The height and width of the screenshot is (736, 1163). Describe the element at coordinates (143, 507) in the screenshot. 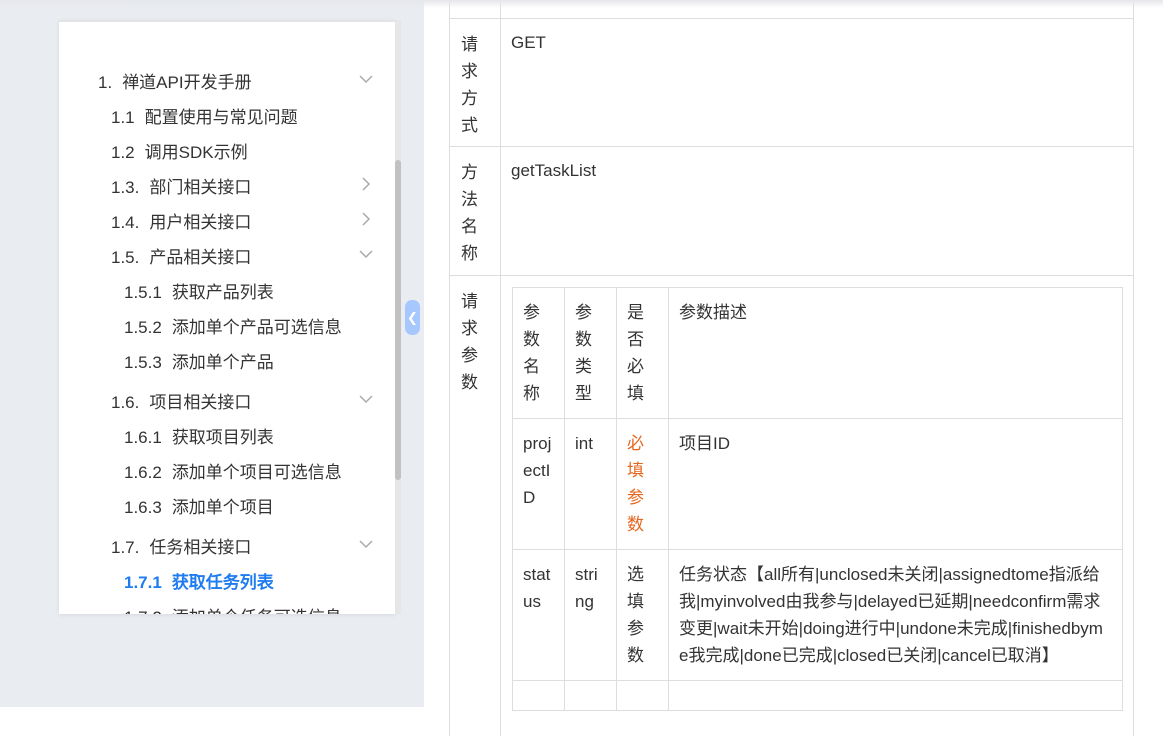

I see `toc-item-number: 1.6.3` at that location.